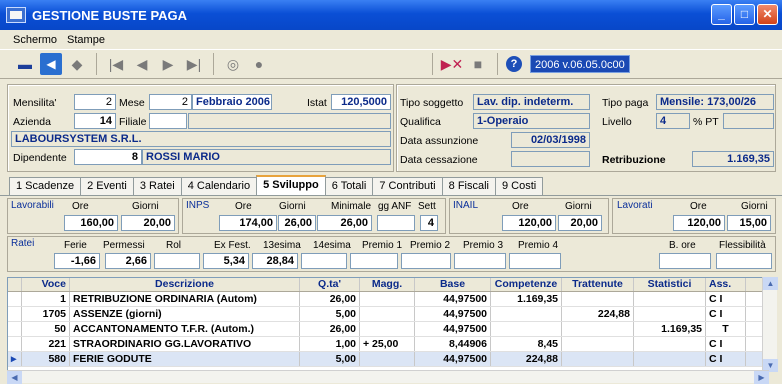 This screenshot has width=782, height=384. I want to click on inps-ore-field: 174,00, so click(248, 223).